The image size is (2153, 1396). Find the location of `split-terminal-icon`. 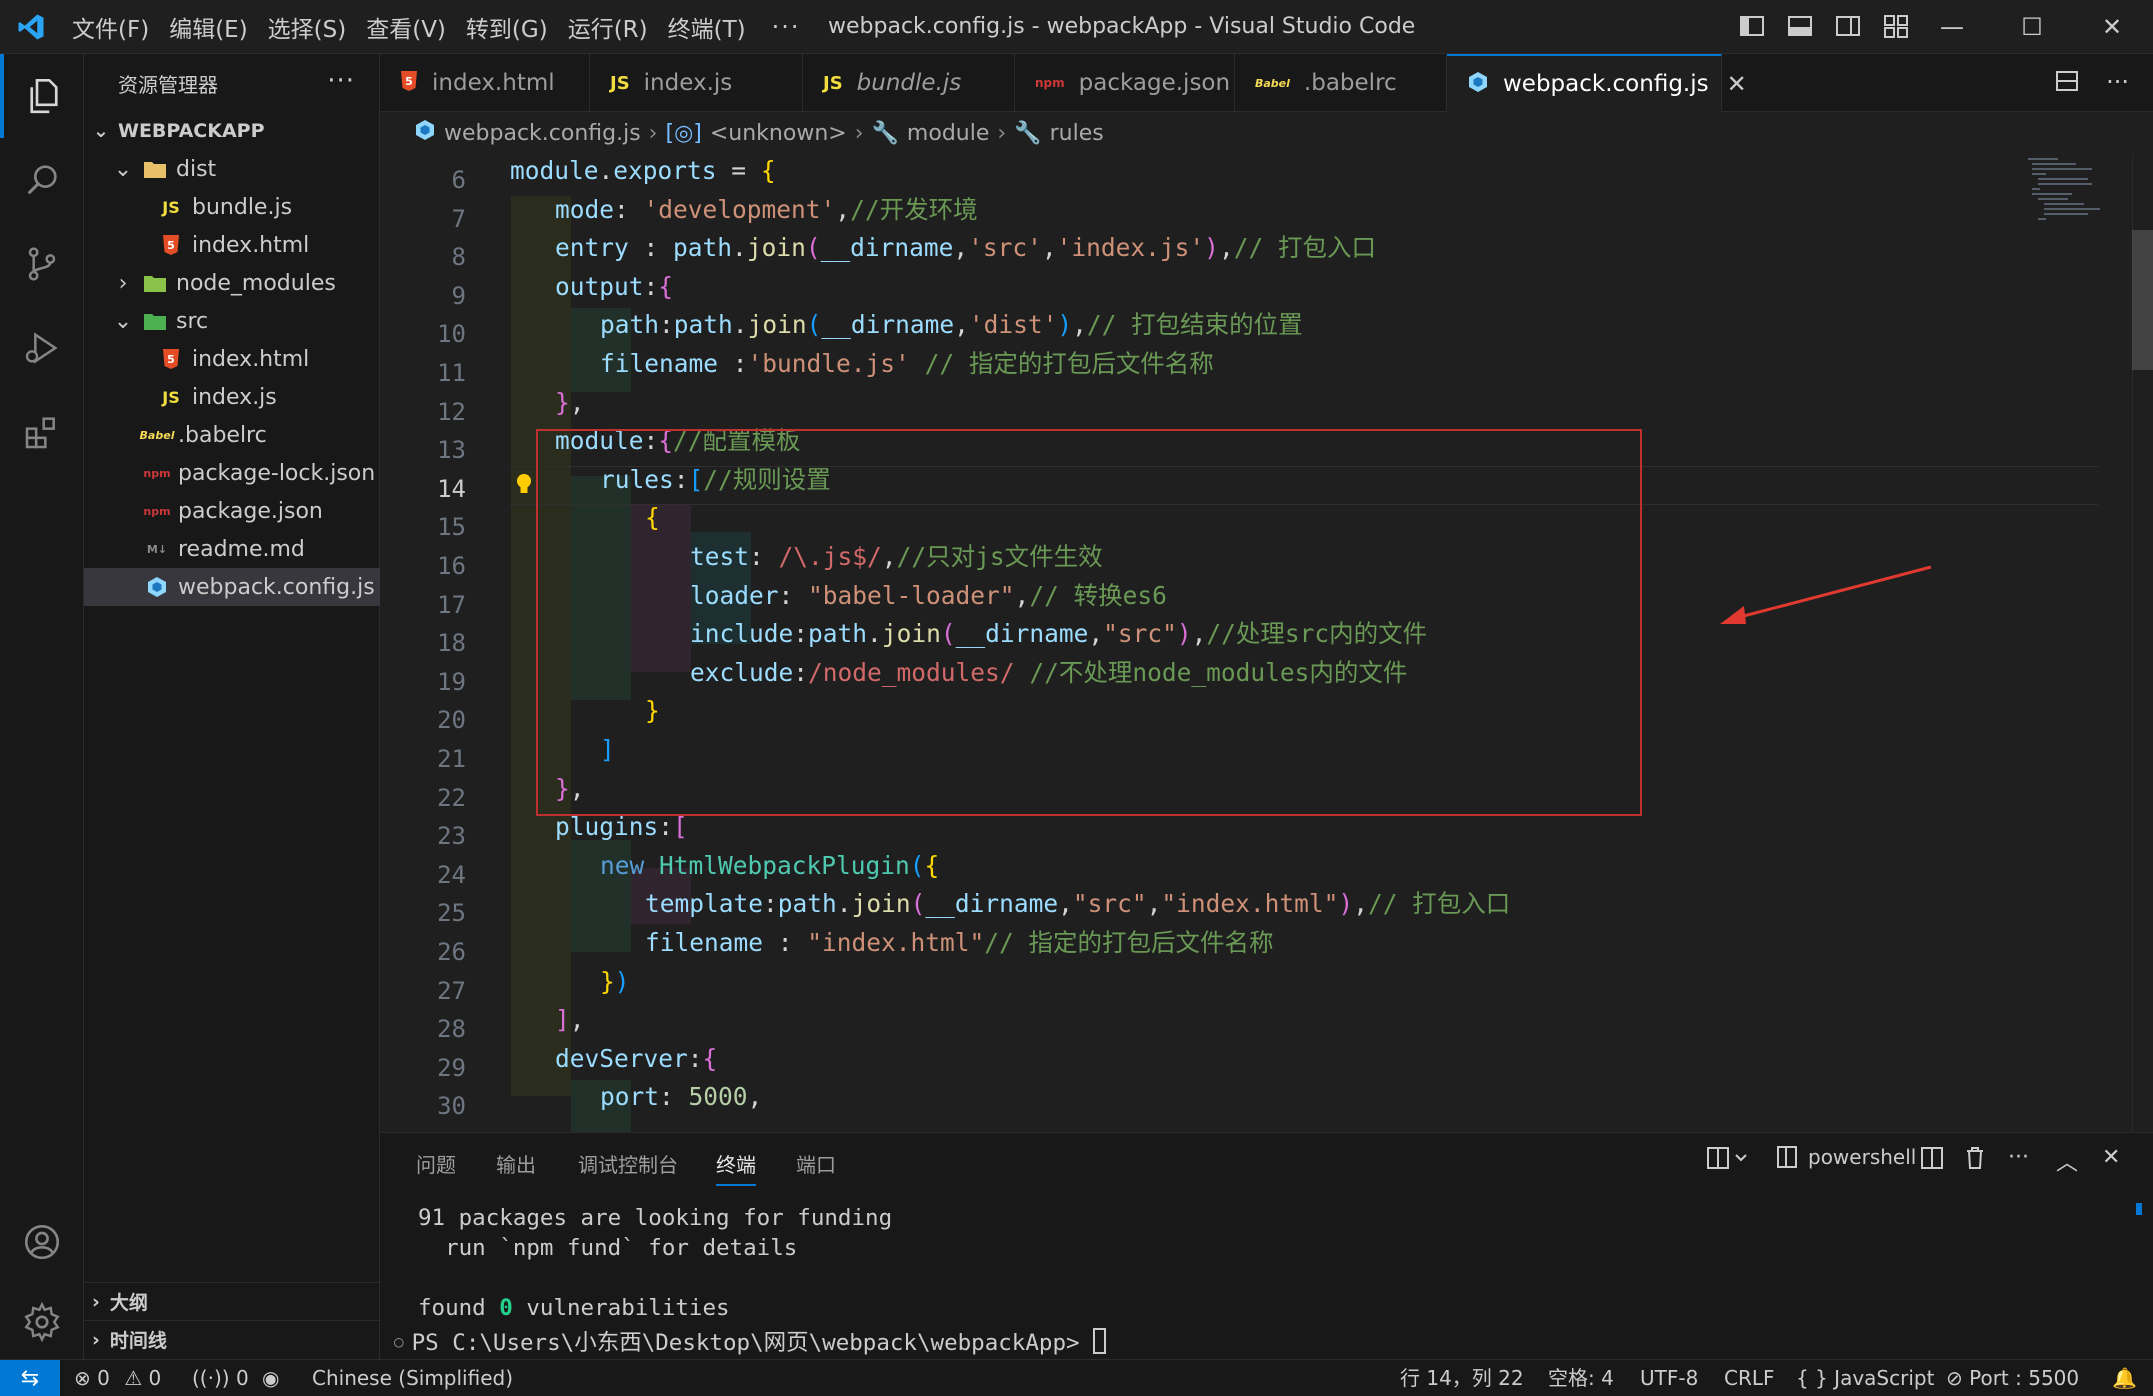

split-terminal-icon is located at coordinates (1932, 1161).